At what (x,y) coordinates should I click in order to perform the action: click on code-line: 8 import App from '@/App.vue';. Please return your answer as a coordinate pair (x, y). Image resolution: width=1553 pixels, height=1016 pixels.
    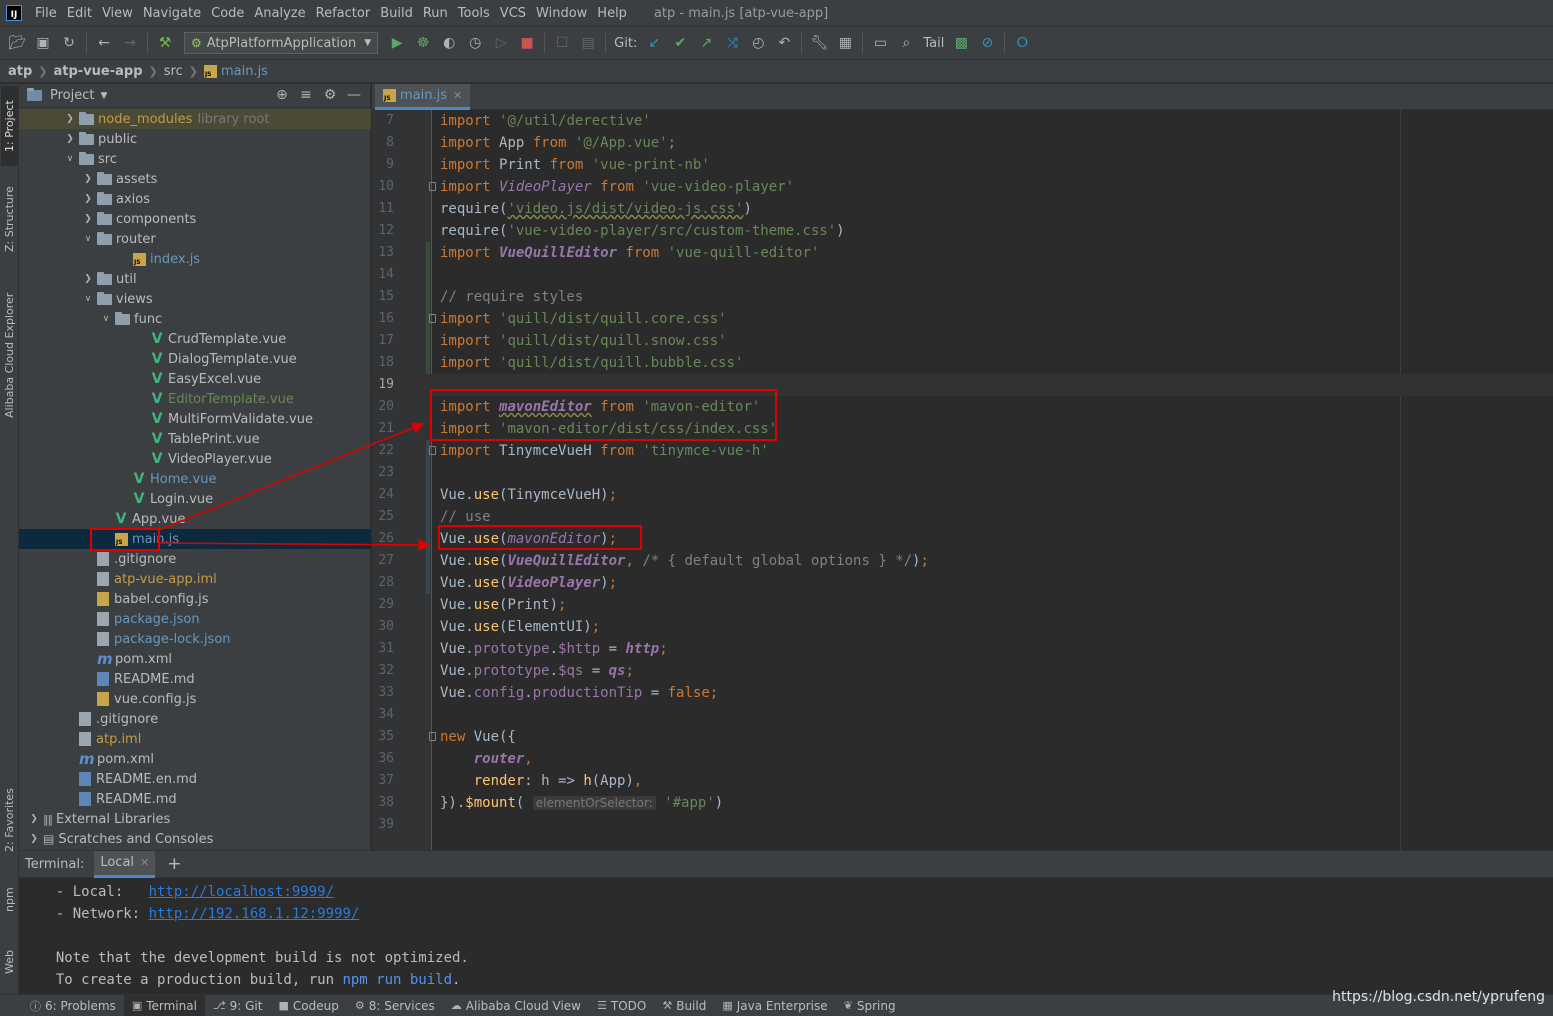
    Looking at the image, I should click on (962, 143).